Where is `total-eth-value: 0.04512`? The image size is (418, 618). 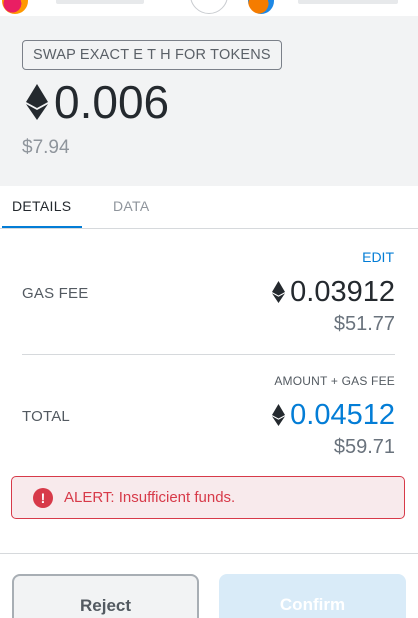
total-eth-value: 0.04512 is located at coordinates (342, 415).